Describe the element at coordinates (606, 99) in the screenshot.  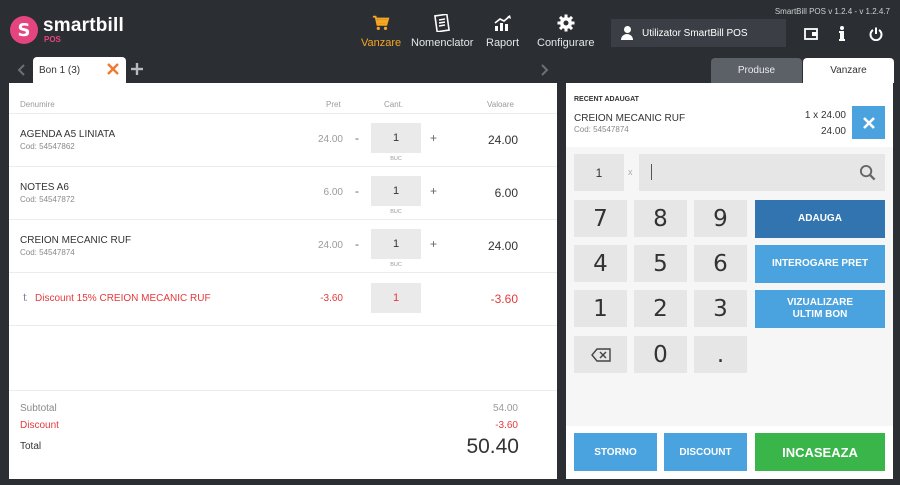
I see `recent-header: RECENT ADAUGAT` at that location.